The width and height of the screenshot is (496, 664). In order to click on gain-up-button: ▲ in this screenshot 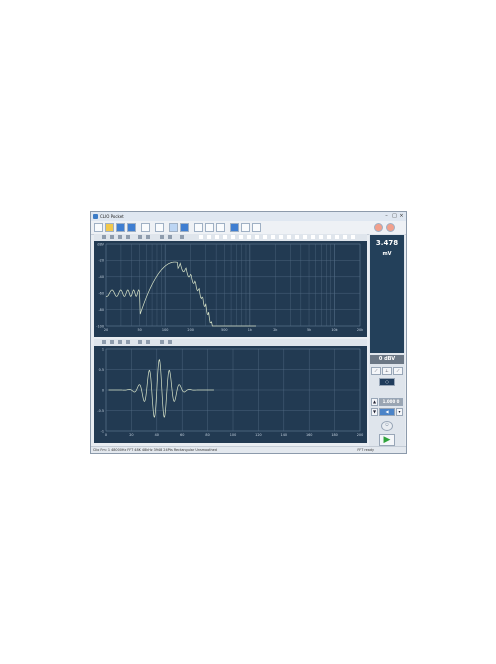, I will do `click(374, 402)`.